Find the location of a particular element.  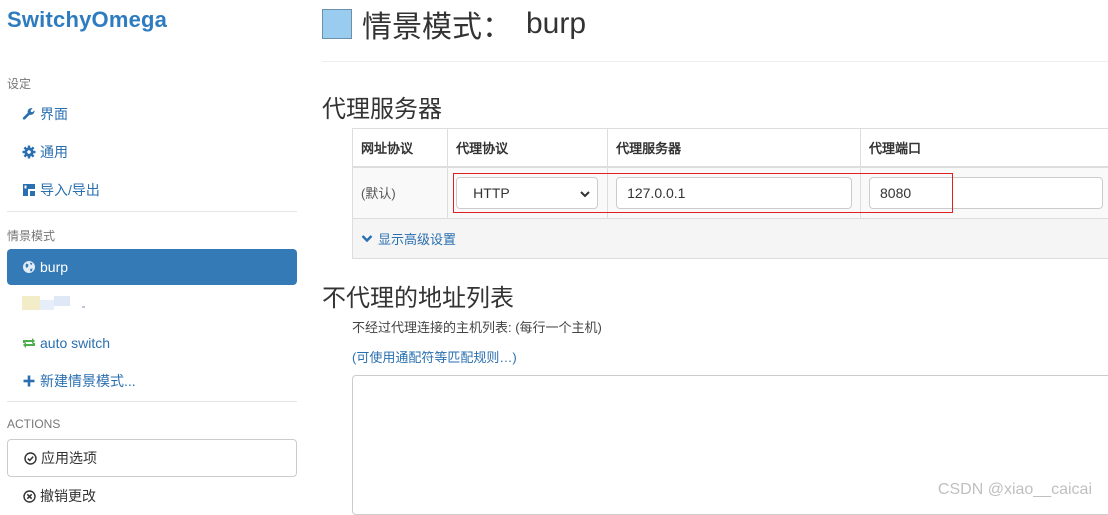

profile-name: burp is located at coordinates (556, 24).